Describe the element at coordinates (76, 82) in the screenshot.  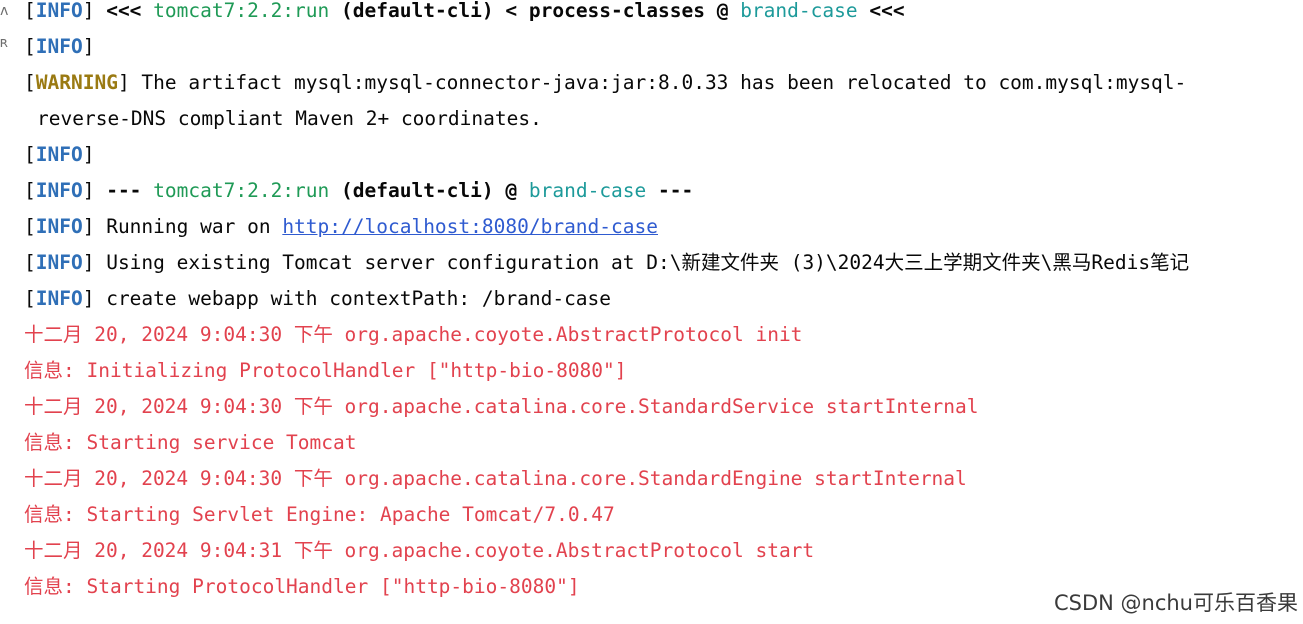
I see `log-level-warning: WARNING` at that location.